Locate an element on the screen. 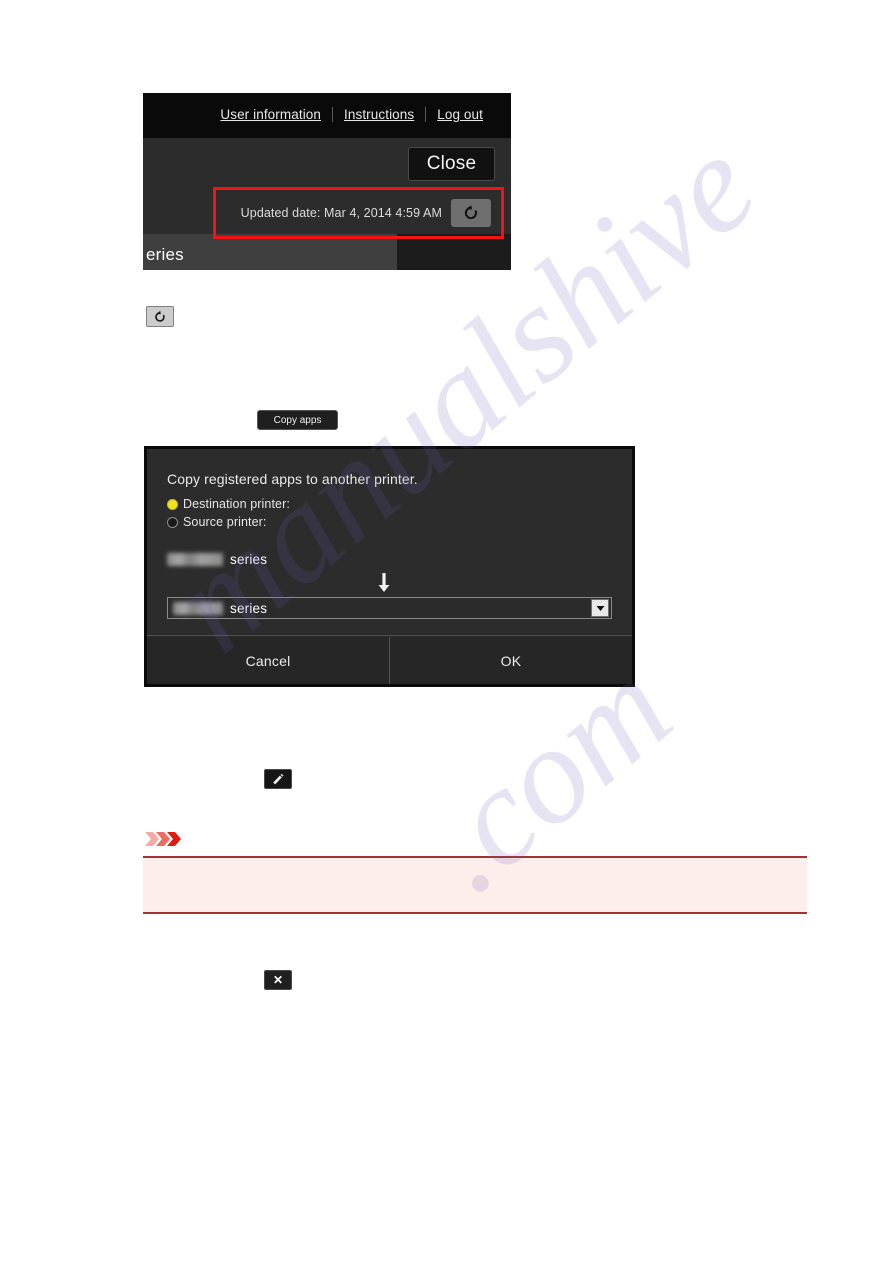 The width and height of the screenshot is (893, 1263). panel-topbar: User information Instructions Log out is located at coordinates (327, 115).